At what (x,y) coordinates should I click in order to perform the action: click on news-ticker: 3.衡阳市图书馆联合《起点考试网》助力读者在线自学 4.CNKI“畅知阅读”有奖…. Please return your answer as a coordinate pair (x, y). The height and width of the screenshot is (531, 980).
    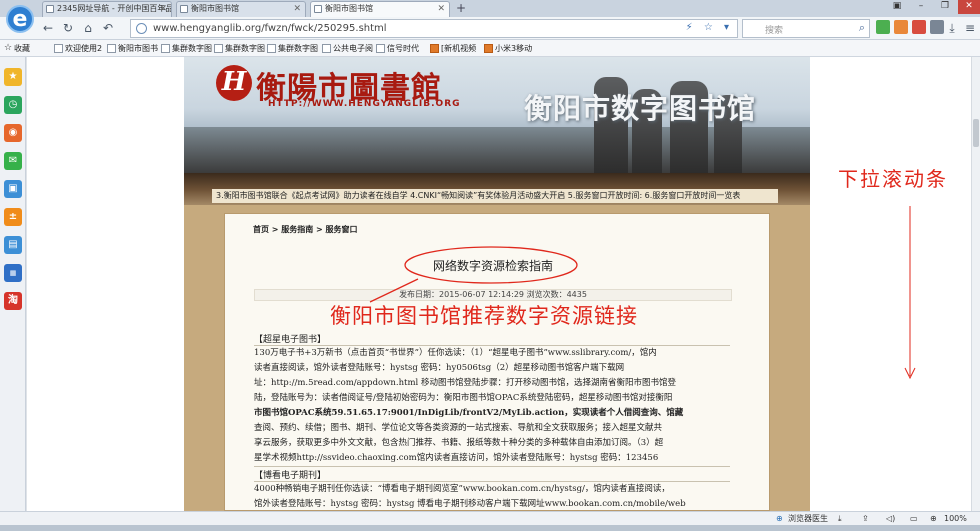
    Looking at the image, I should click on (495, 196).